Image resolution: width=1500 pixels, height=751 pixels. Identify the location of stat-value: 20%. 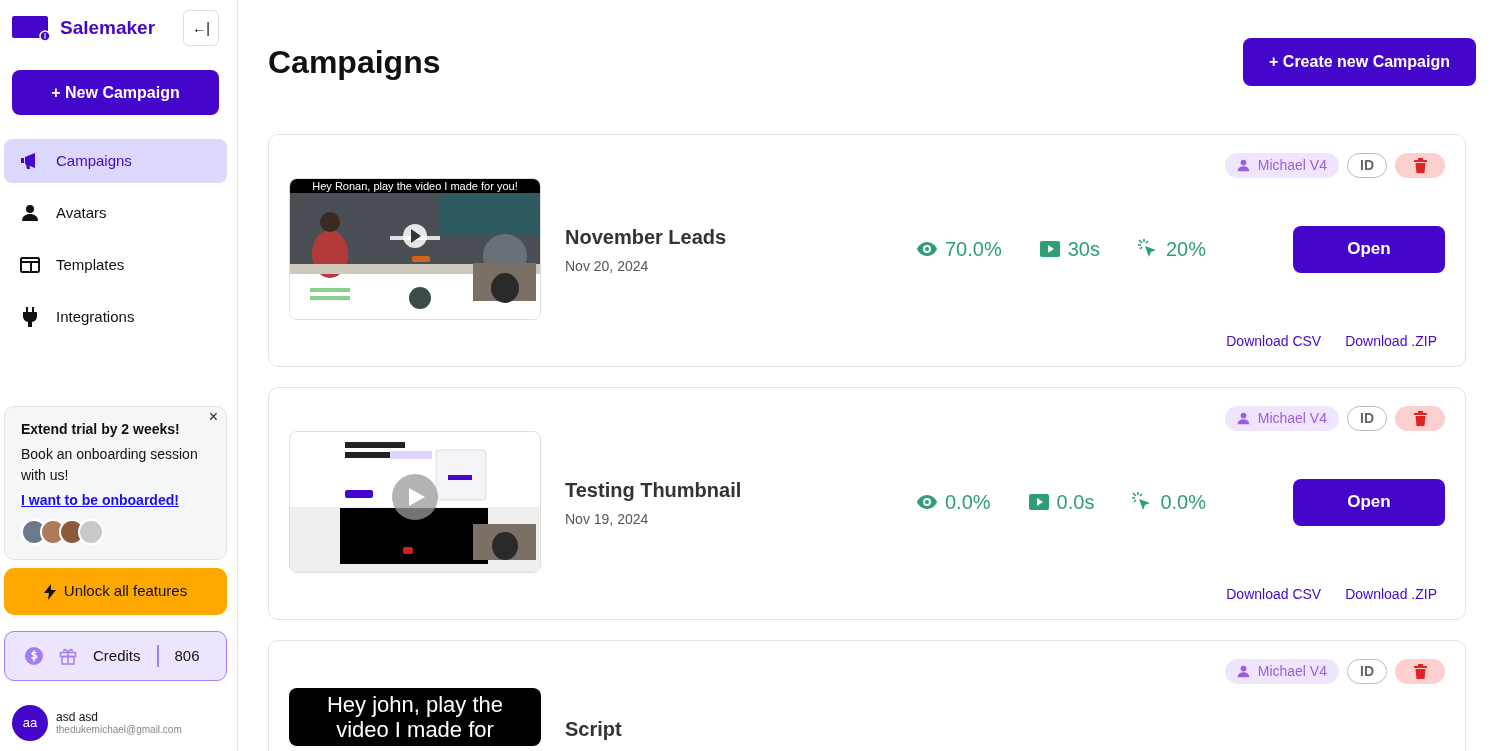
(1185, 249).